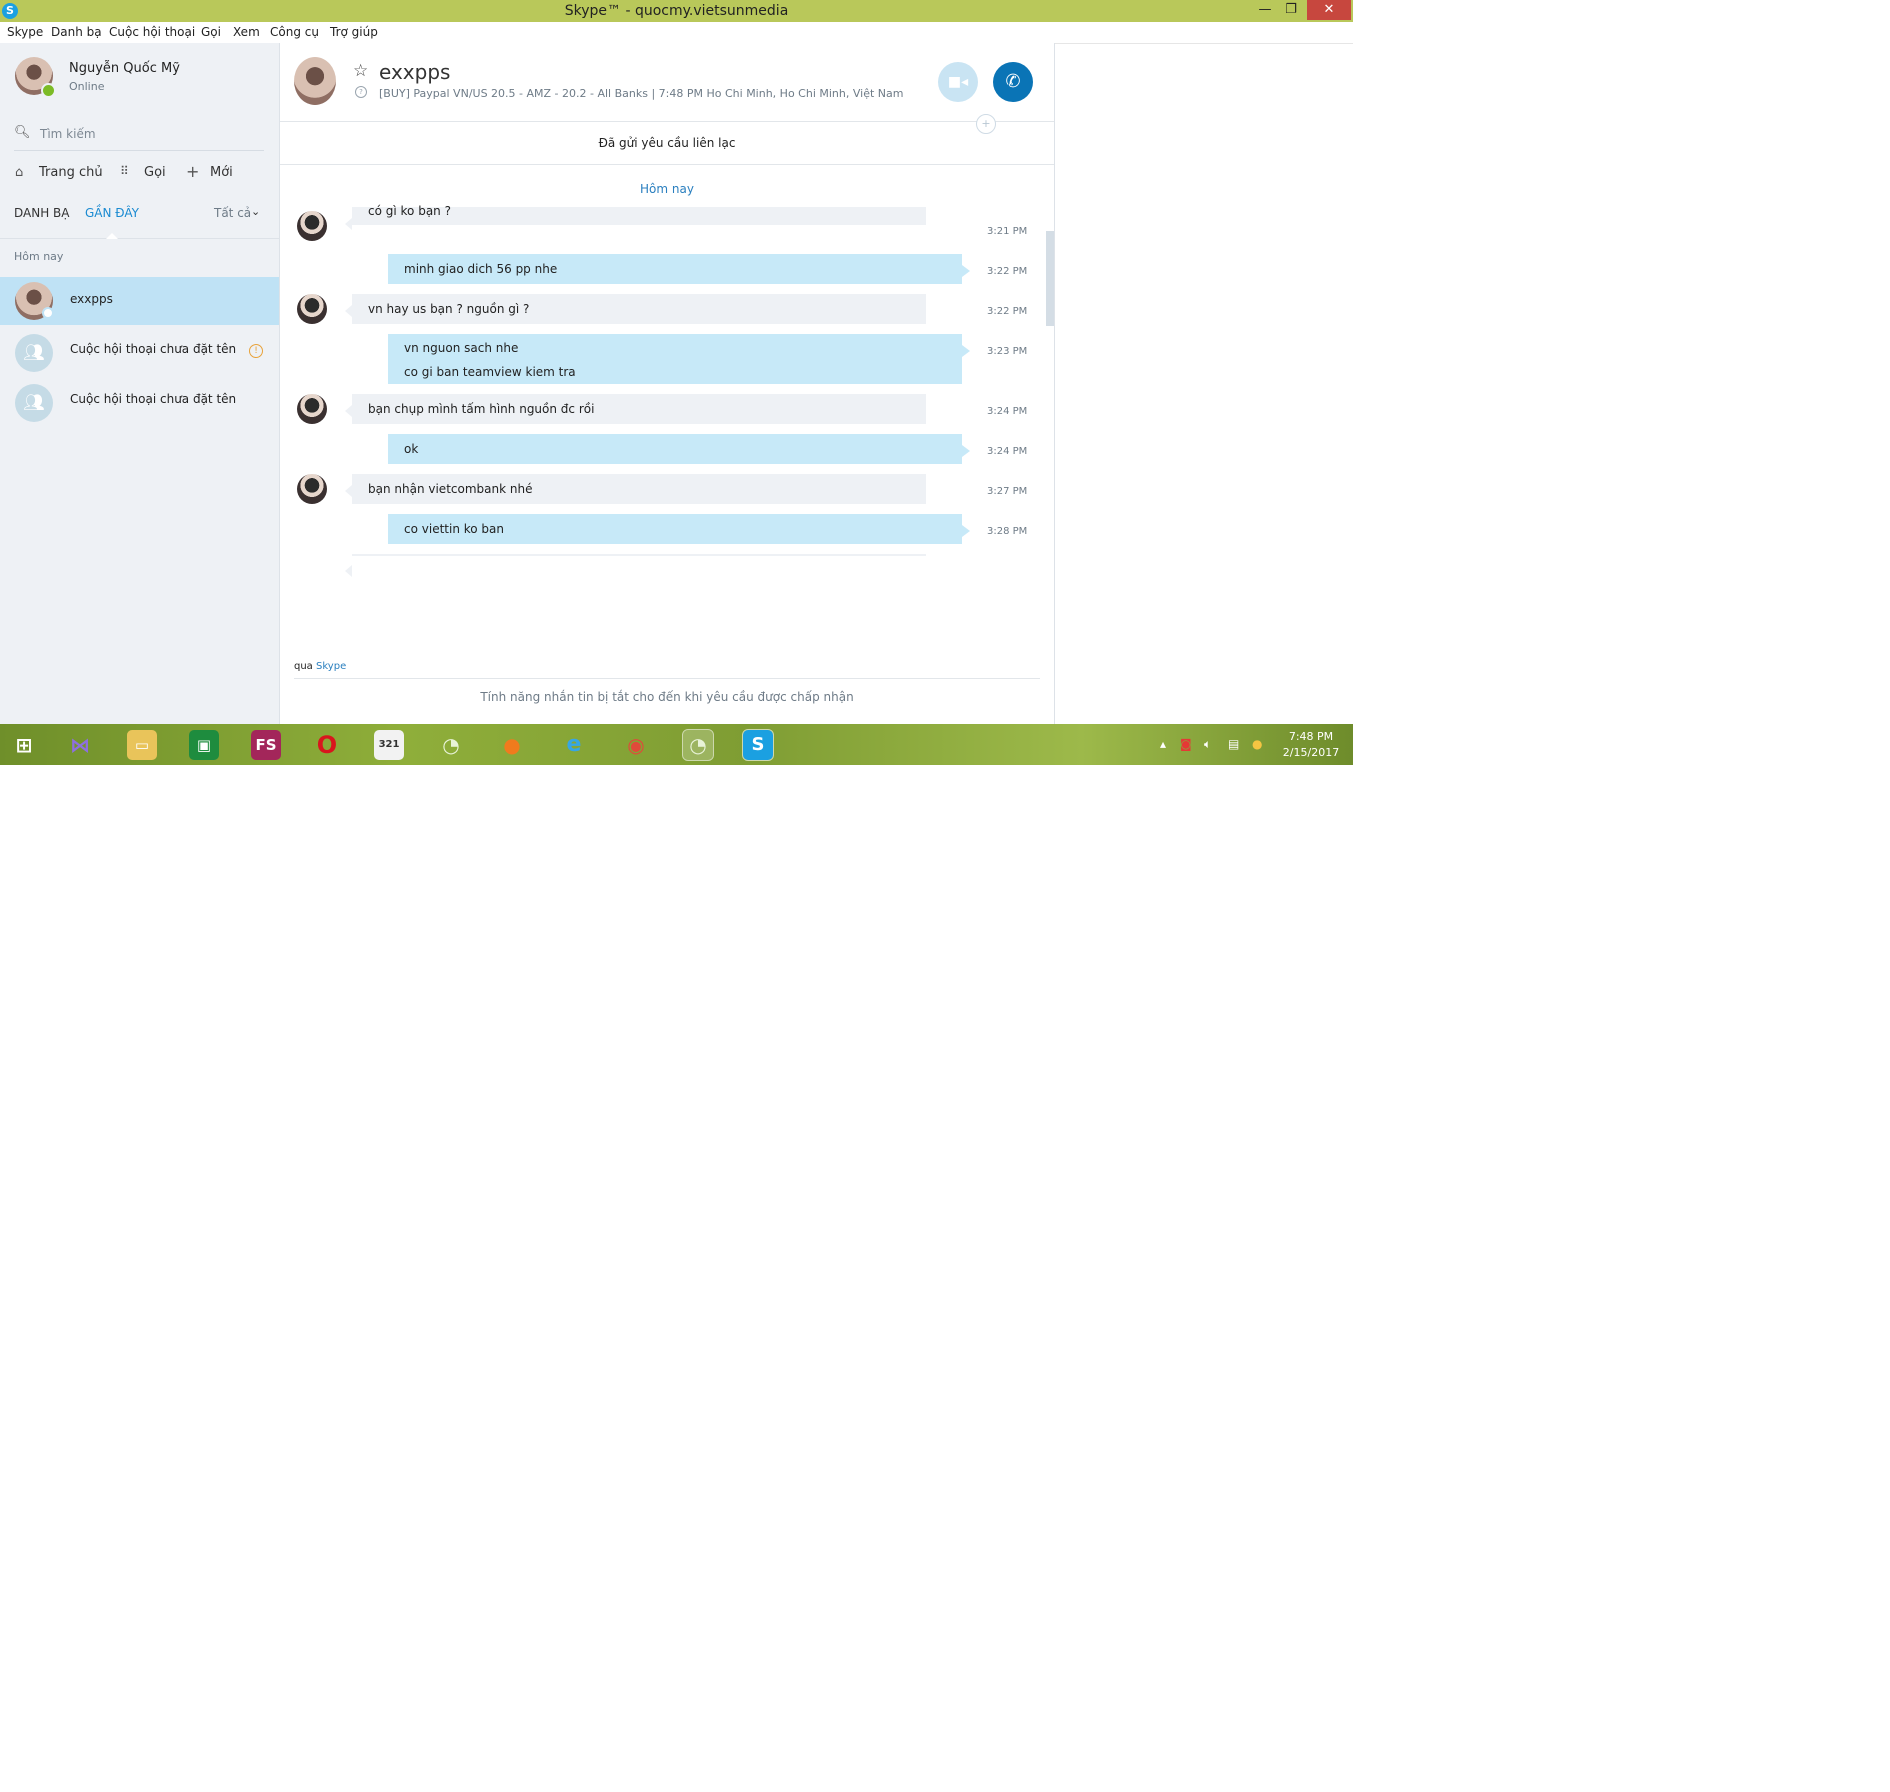 The height and width of the screenshot is (1792, 1890). I want to click on plus-icon: +, so click(193, 171).